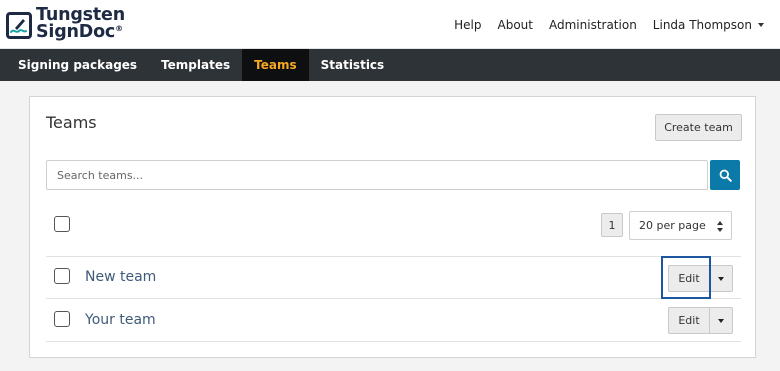  Describe the element at coordinates (698, 127) in the screenshot. I see `create-team-button: Create team` at that location.